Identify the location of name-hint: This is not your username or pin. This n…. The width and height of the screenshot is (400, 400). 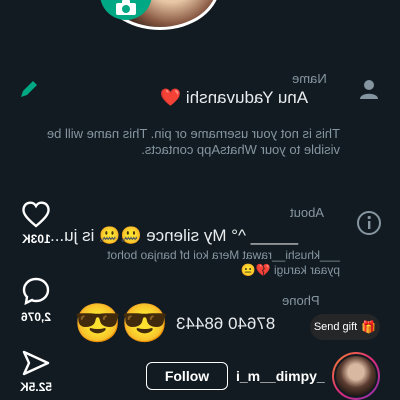
(193, 141).